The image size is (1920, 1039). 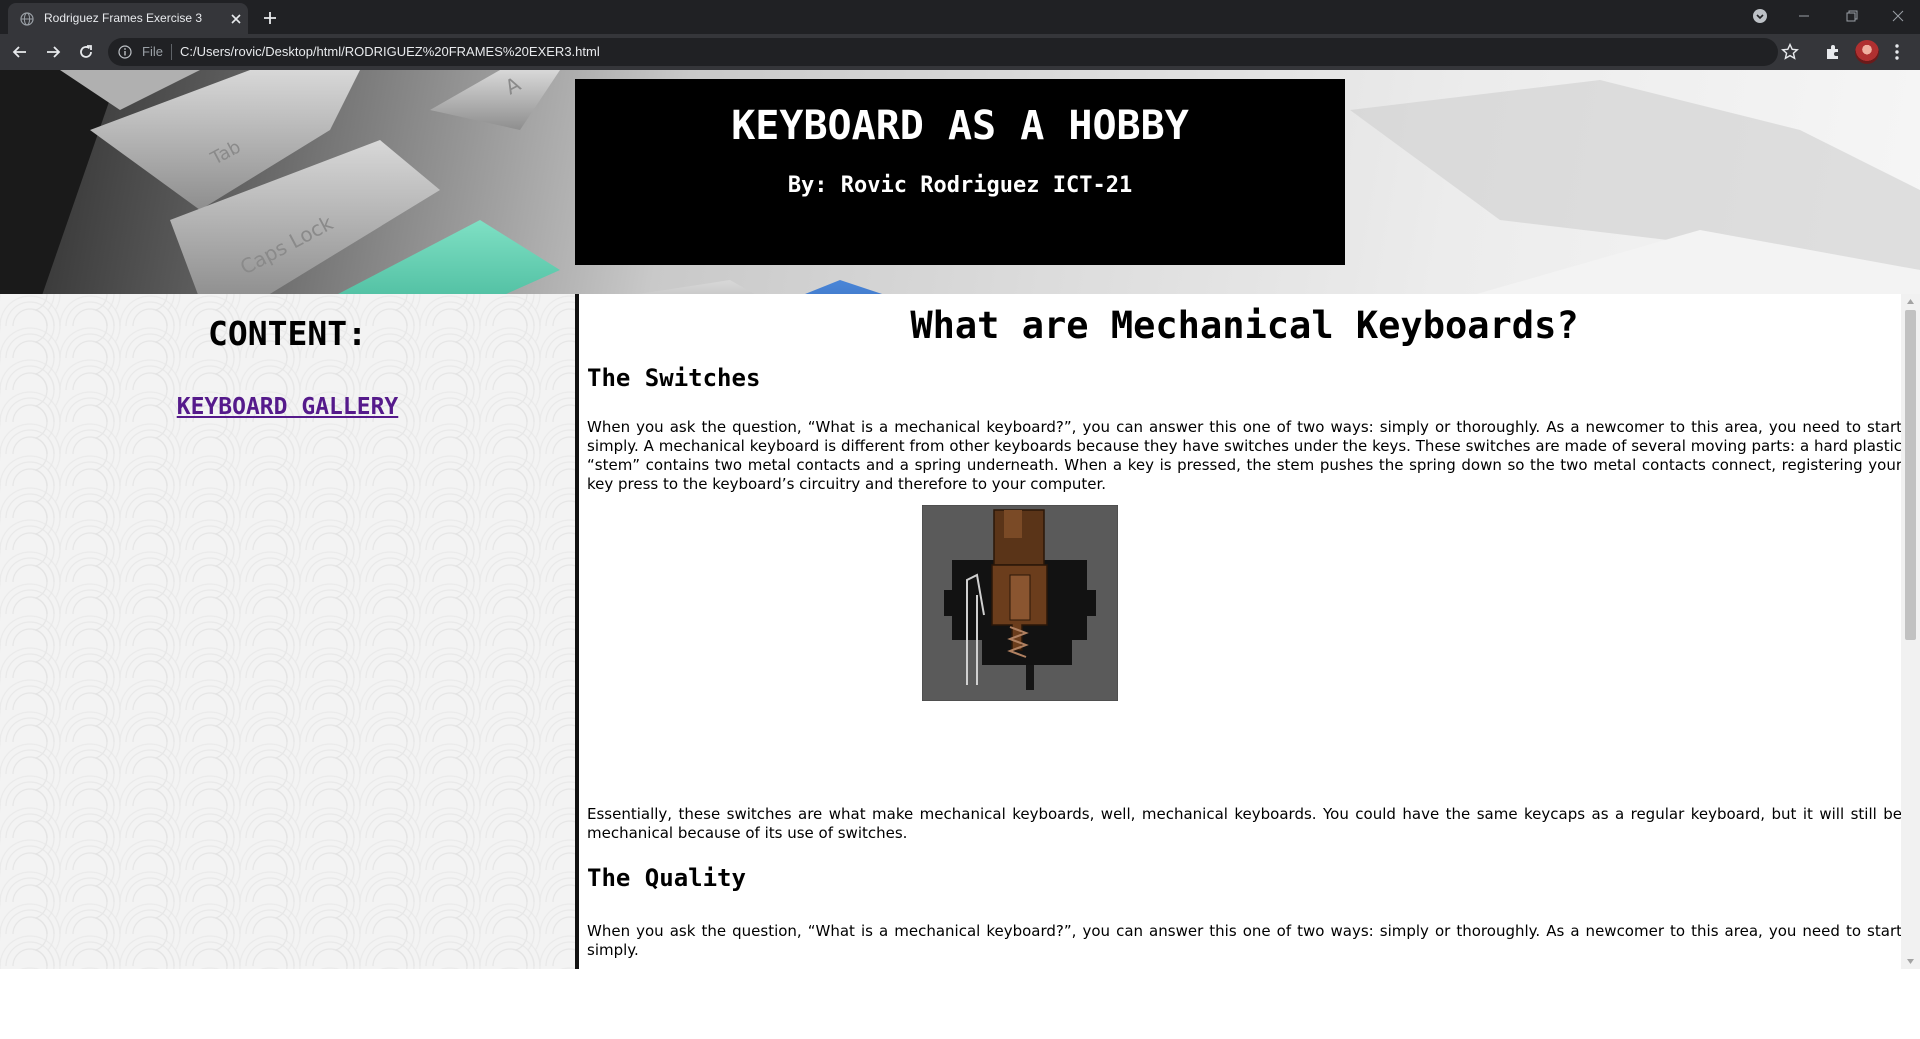 What do you see at coordinates (674, 378) in the screenshot?
I see `section-heading-switches: The Switches` at bounding box center [674, 378].